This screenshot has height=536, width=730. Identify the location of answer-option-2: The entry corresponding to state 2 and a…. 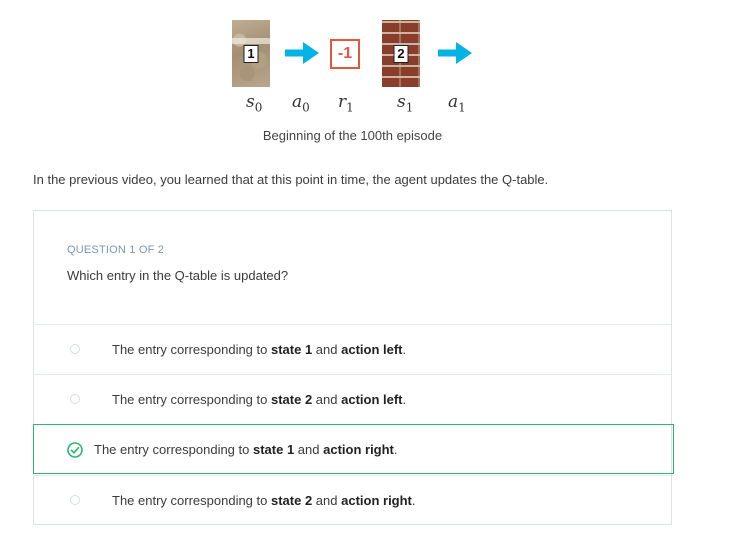
(352, 399).